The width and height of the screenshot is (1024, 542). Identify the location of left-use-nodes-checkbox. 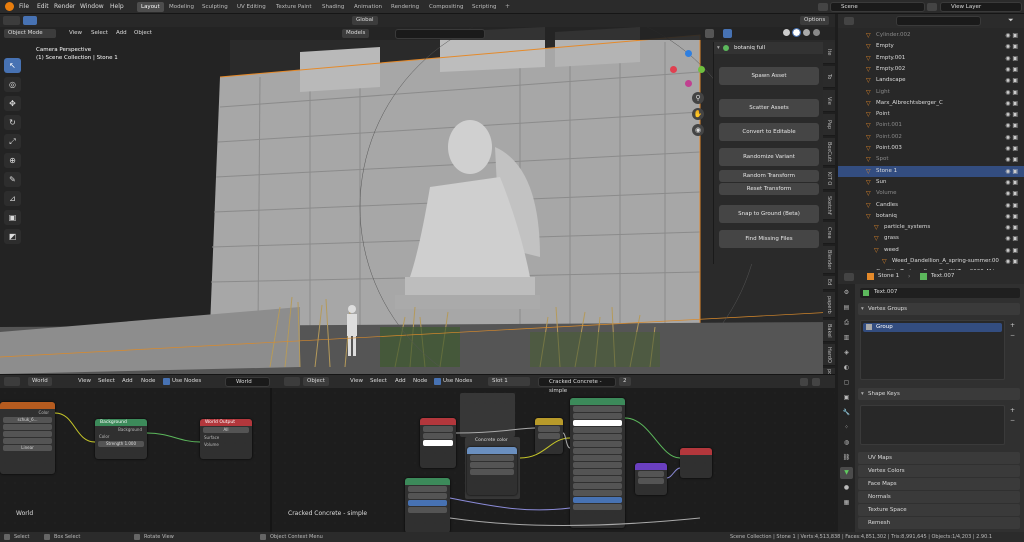
(166, 381).